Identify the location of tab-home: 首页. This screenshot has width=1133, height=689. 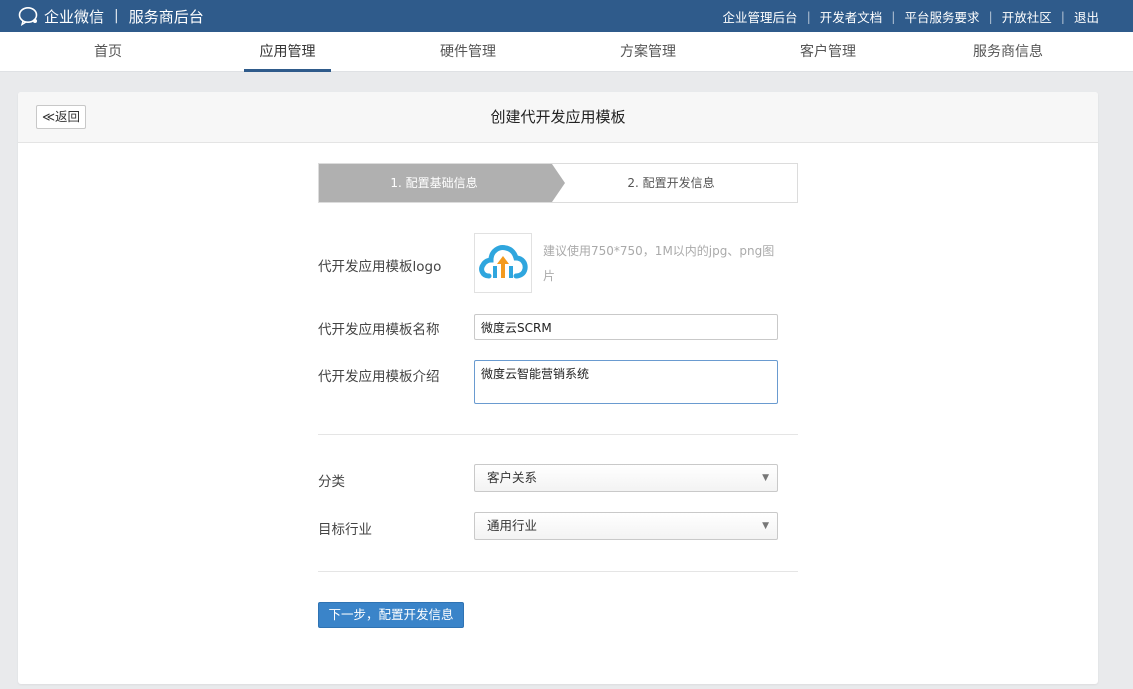
(108, 52).